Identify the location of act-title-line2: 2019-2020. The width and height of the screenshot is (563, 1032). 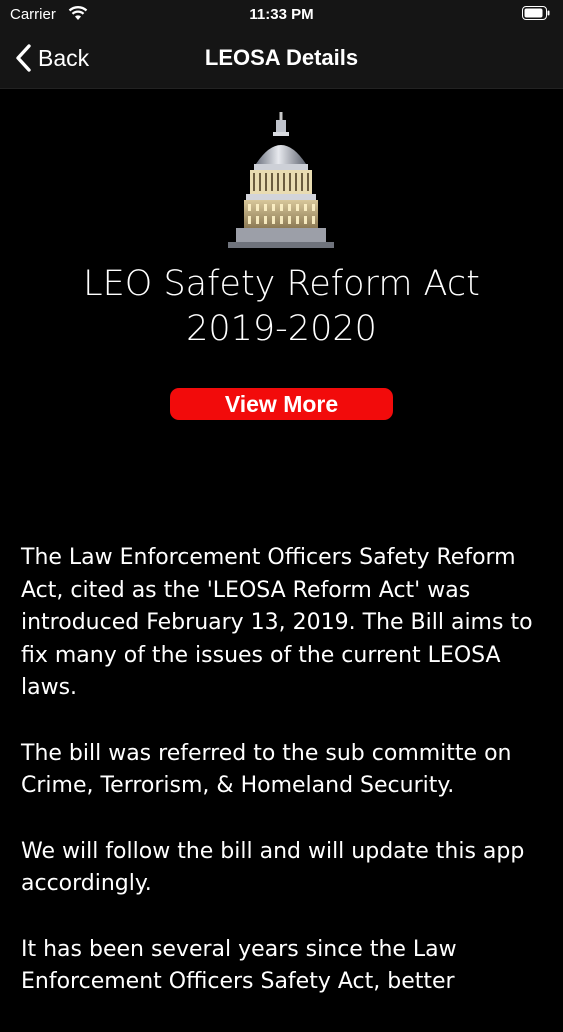
(281, 329).